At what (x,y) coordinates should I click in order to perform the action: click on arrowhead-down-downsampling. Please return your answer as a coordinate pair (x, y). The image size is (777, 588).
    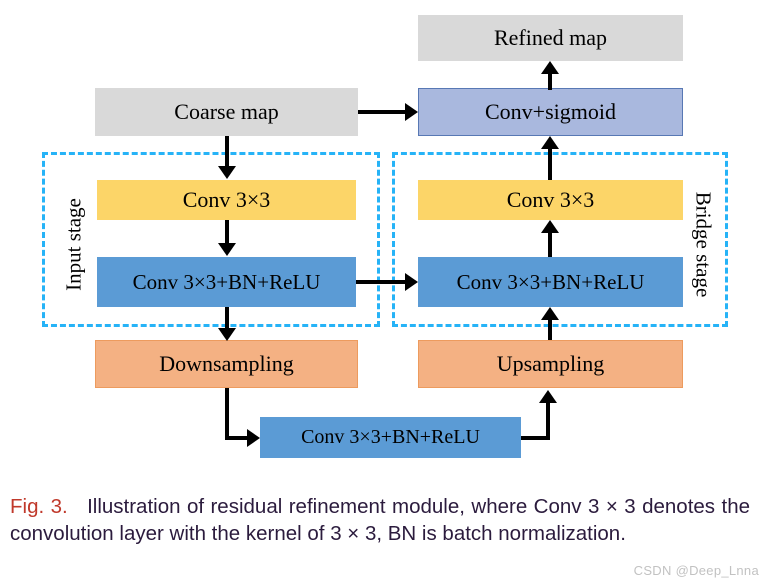
    Looking at the image, I should click on (227, 334).